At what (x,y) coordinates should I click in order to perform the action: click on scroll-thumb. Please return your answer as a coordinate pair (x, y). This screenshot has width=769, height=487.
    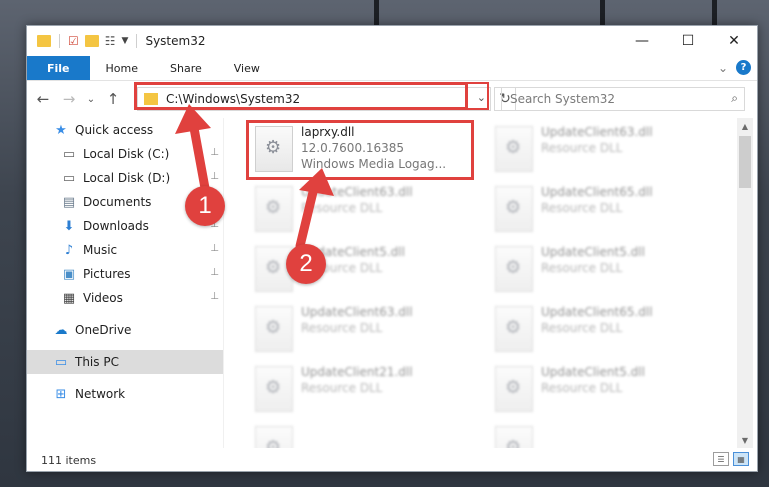
    Looking at the image, I should click on (745, 162).